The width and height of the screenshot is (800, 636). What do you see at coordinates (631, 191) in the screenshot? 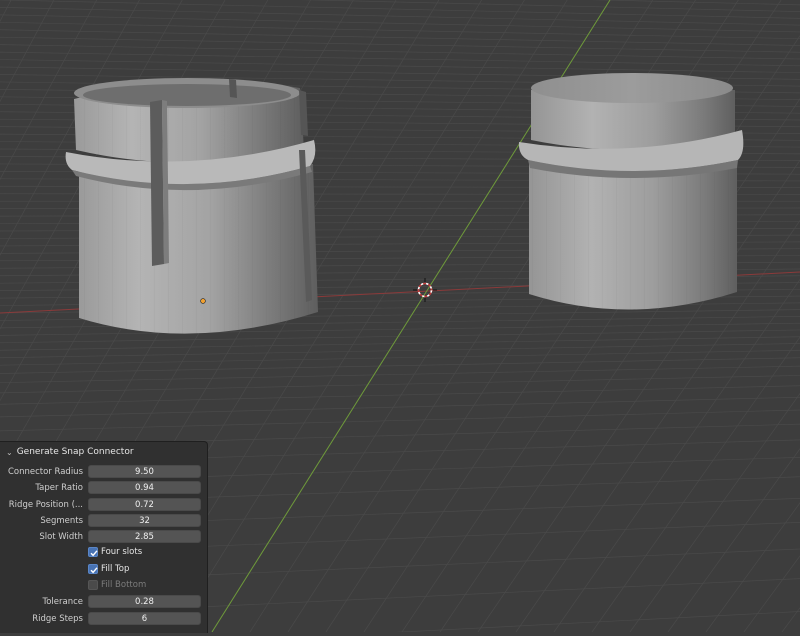
I see `snap-connector-closed-mesh` at bounding box center [631, 191].